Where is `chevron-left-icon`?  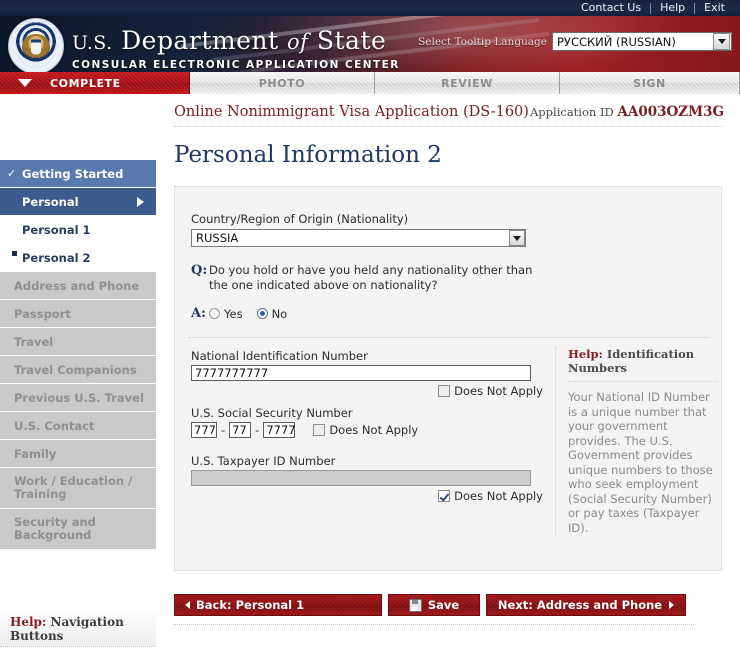
chevron-left-icon is located at coordinates (187, 605).